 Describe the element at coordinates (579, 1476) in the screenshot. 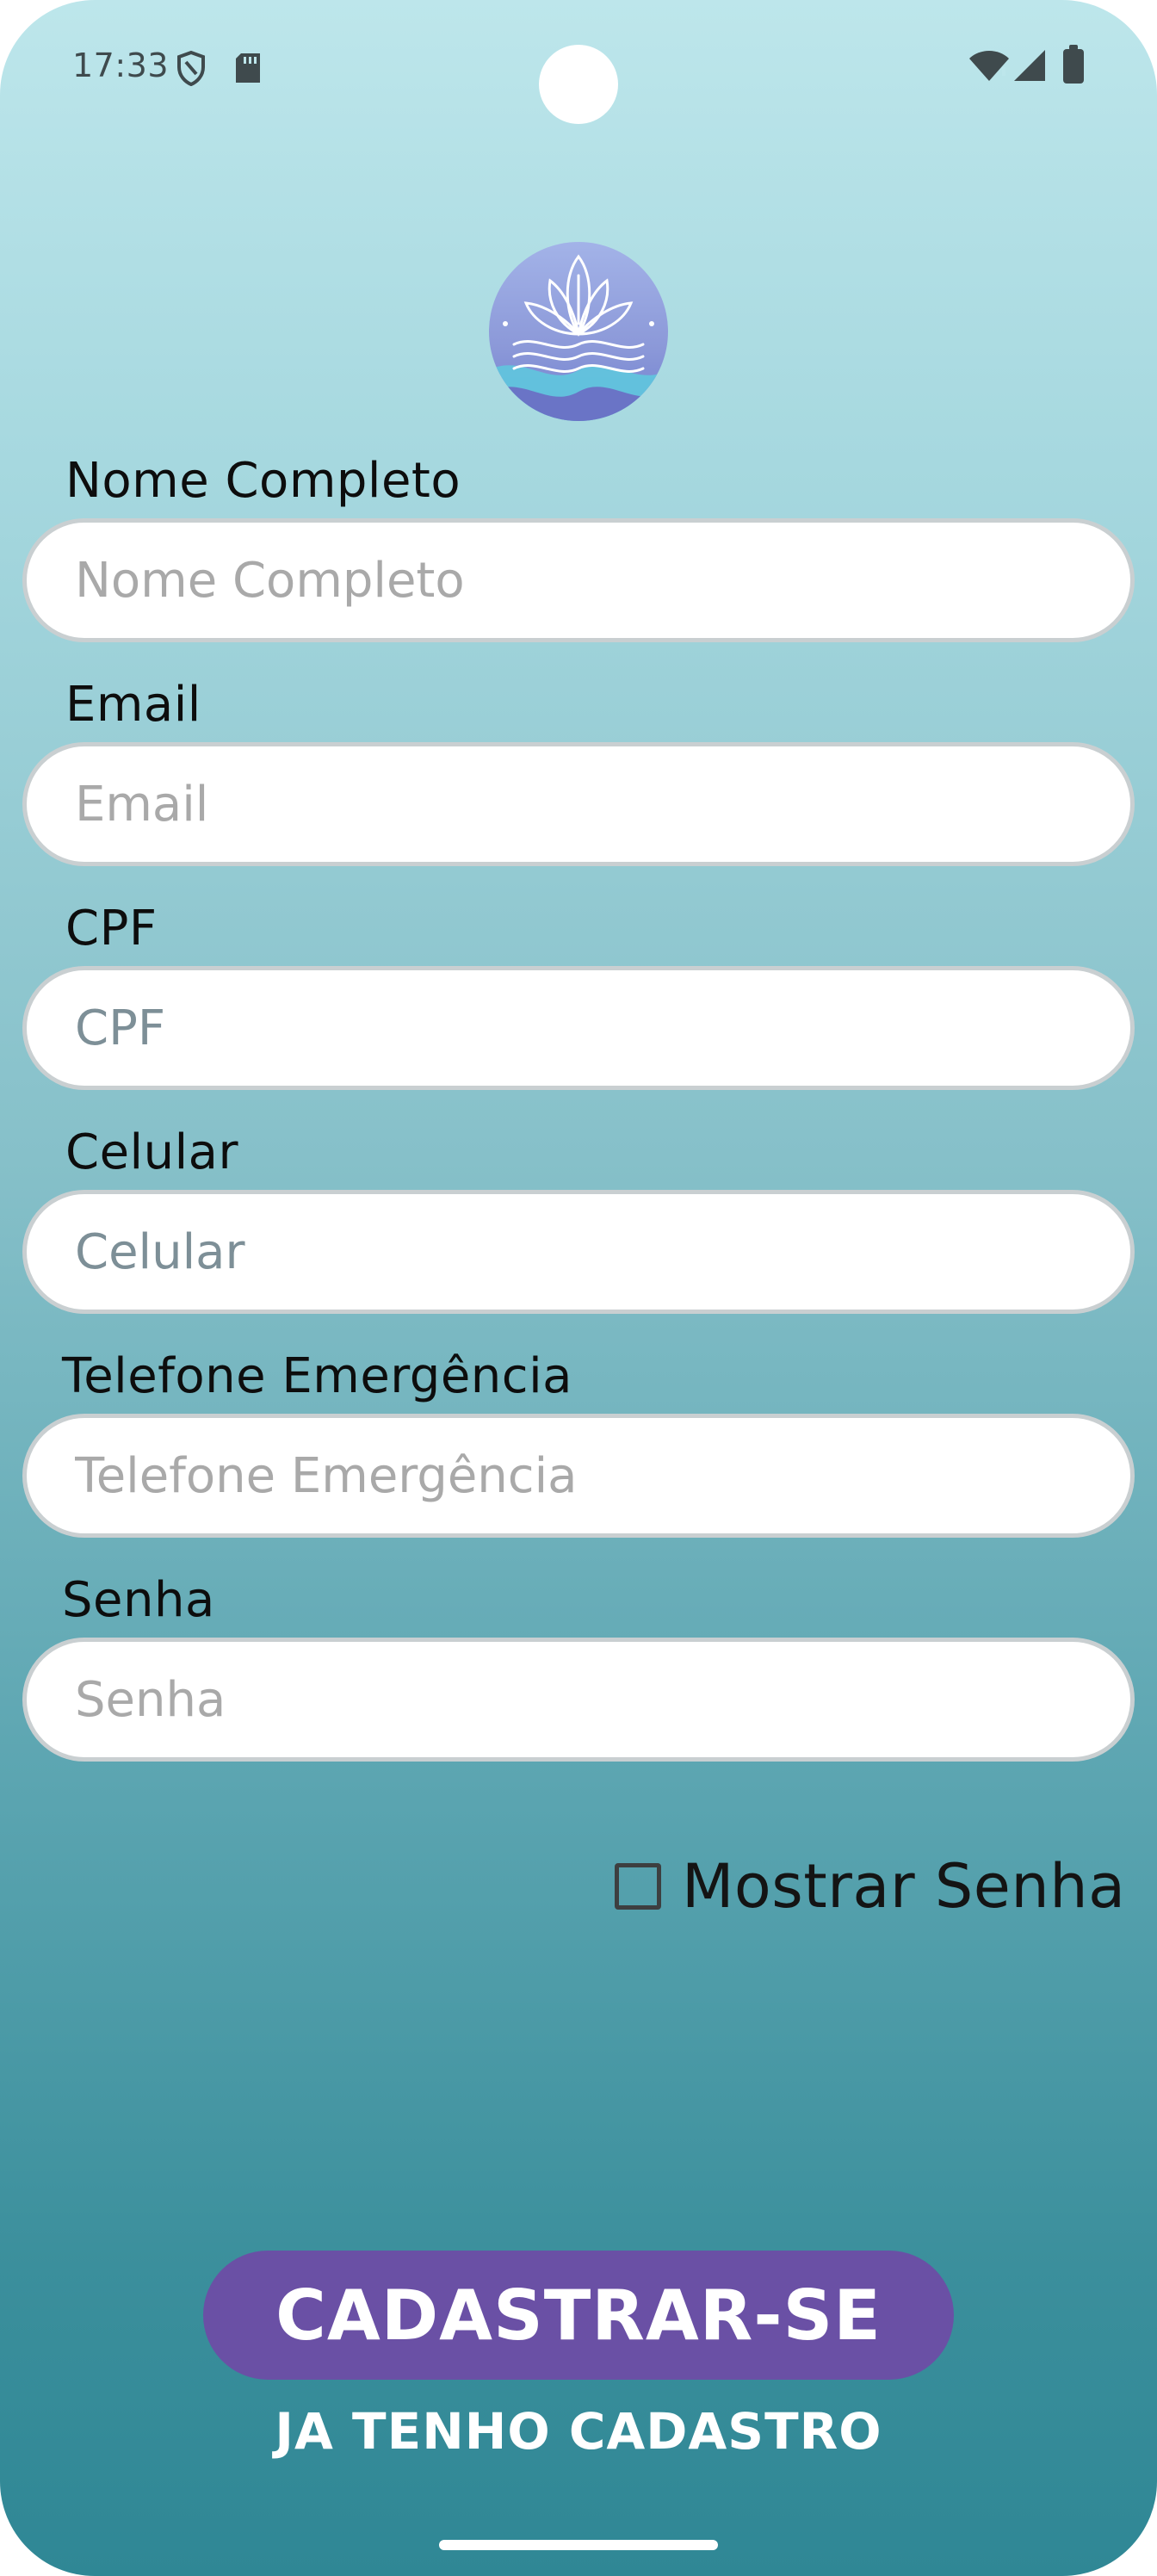

I see `emergency-phone-input` at that location.